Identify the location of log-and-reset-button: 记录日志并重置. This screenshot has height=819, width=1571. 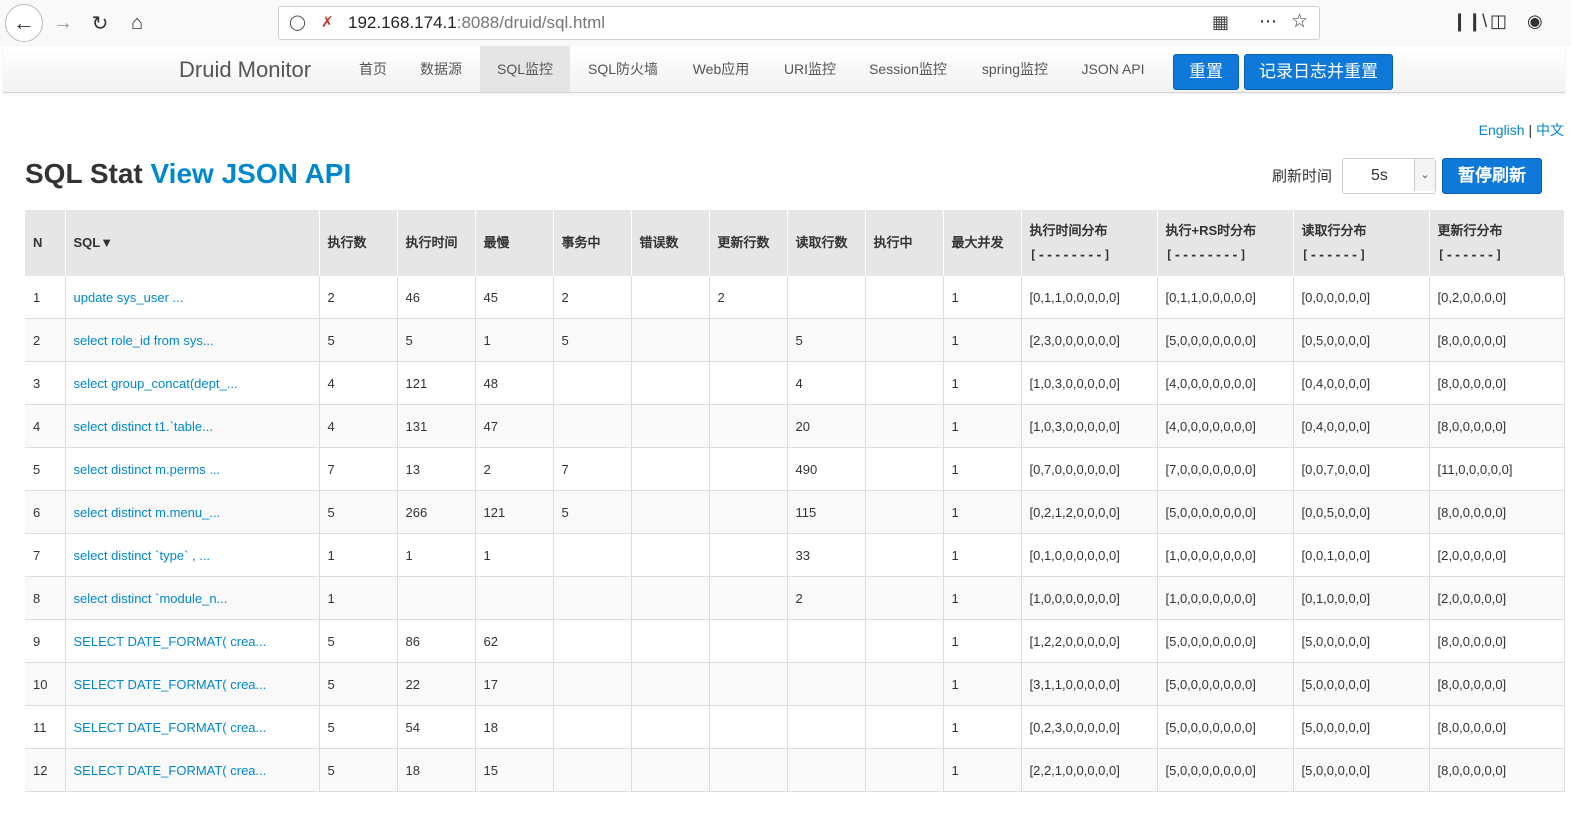
(1318, 72).